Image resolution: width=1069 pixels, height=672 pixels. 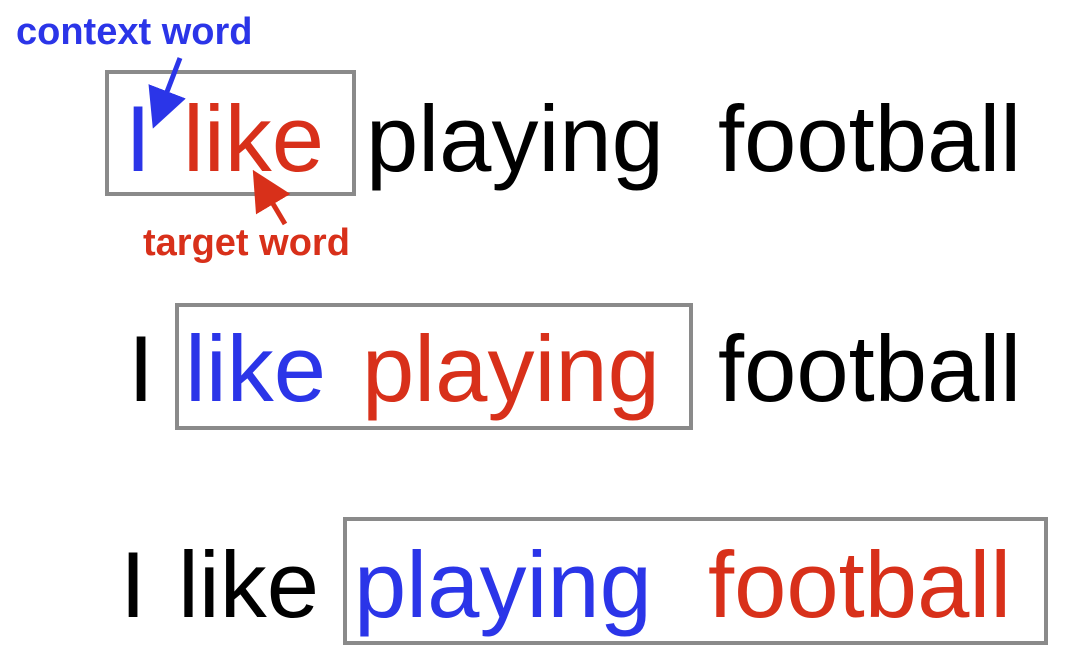 What do you see at coordinates (219, 141) in the screenshot?
I see `annotation-arrows` at bounding box center [219, 141].